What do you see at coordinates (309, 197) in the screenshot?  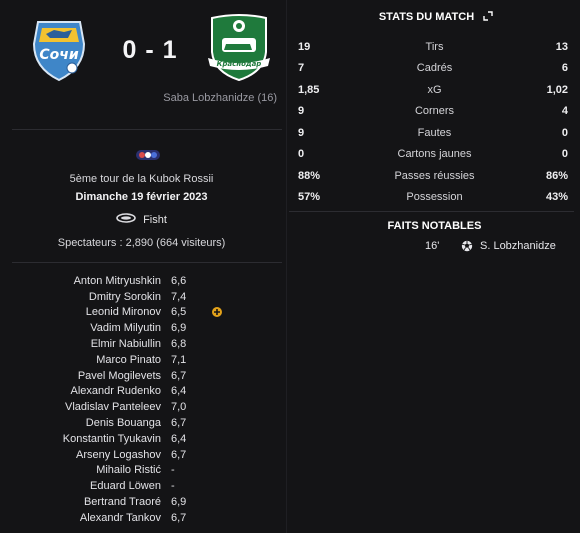 I see `stat-home-value: 57%` at bounding box center [309, 197].